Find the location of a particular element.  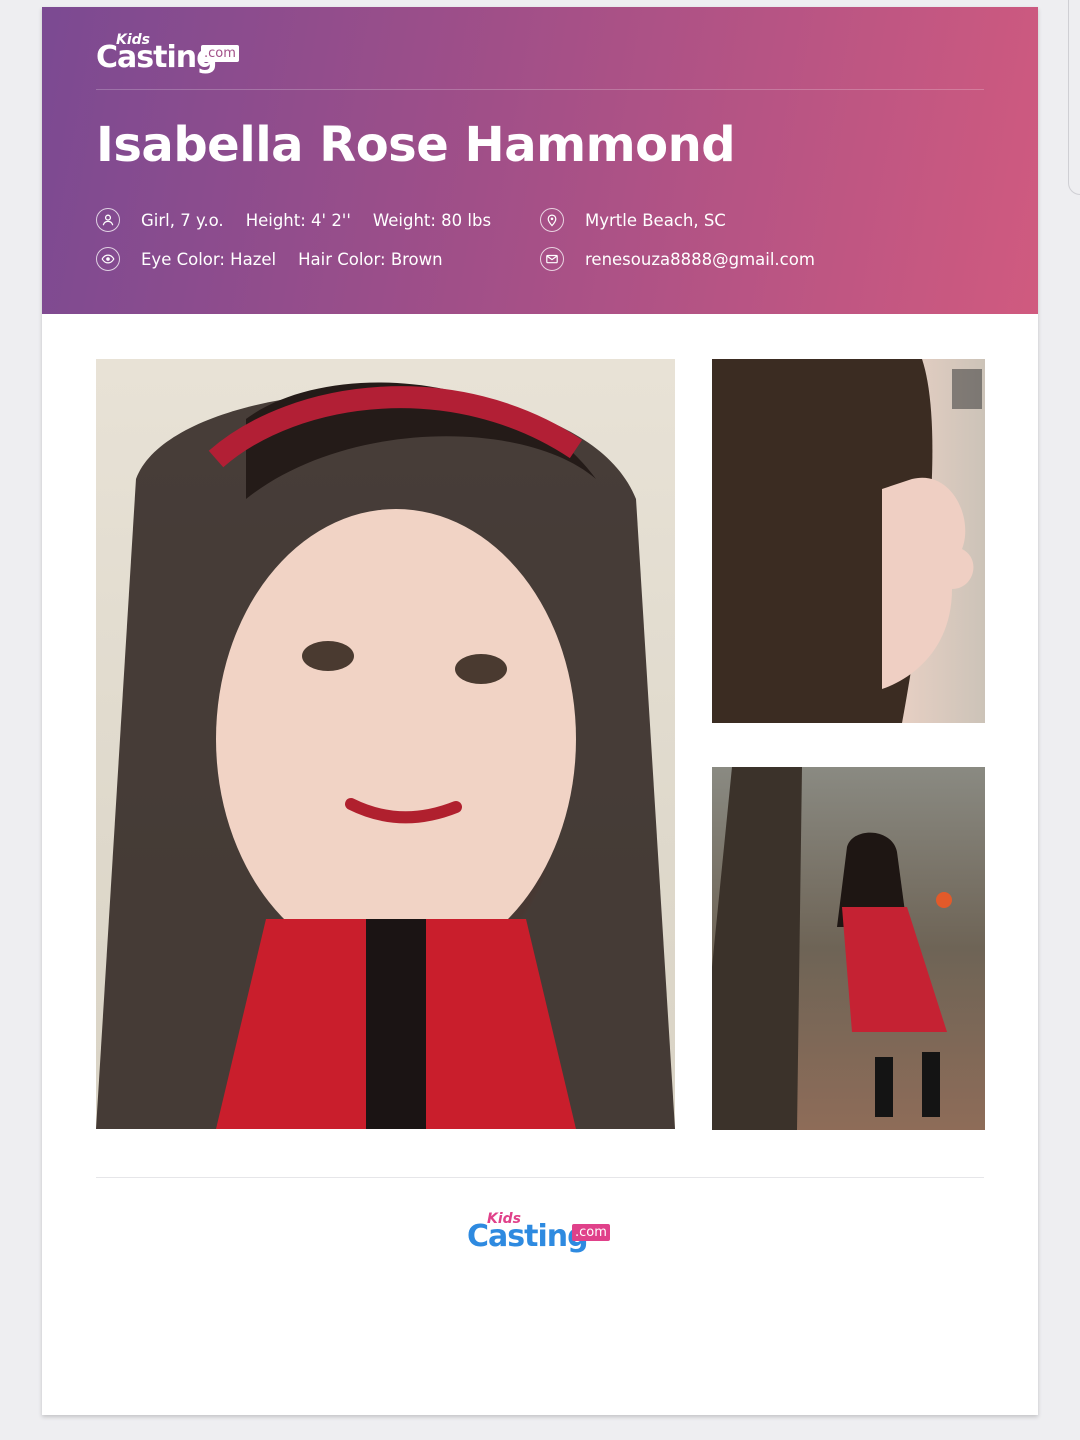

gender-age: Girl, 7 y.o. is located at coordinates (182, 220).